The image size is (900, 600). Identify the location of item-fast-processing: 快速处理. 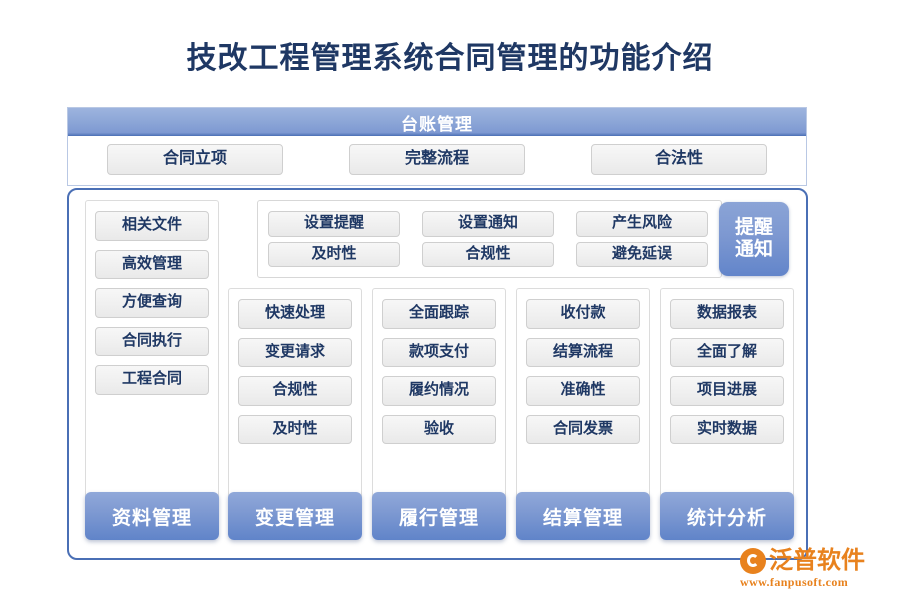
(295, 314).